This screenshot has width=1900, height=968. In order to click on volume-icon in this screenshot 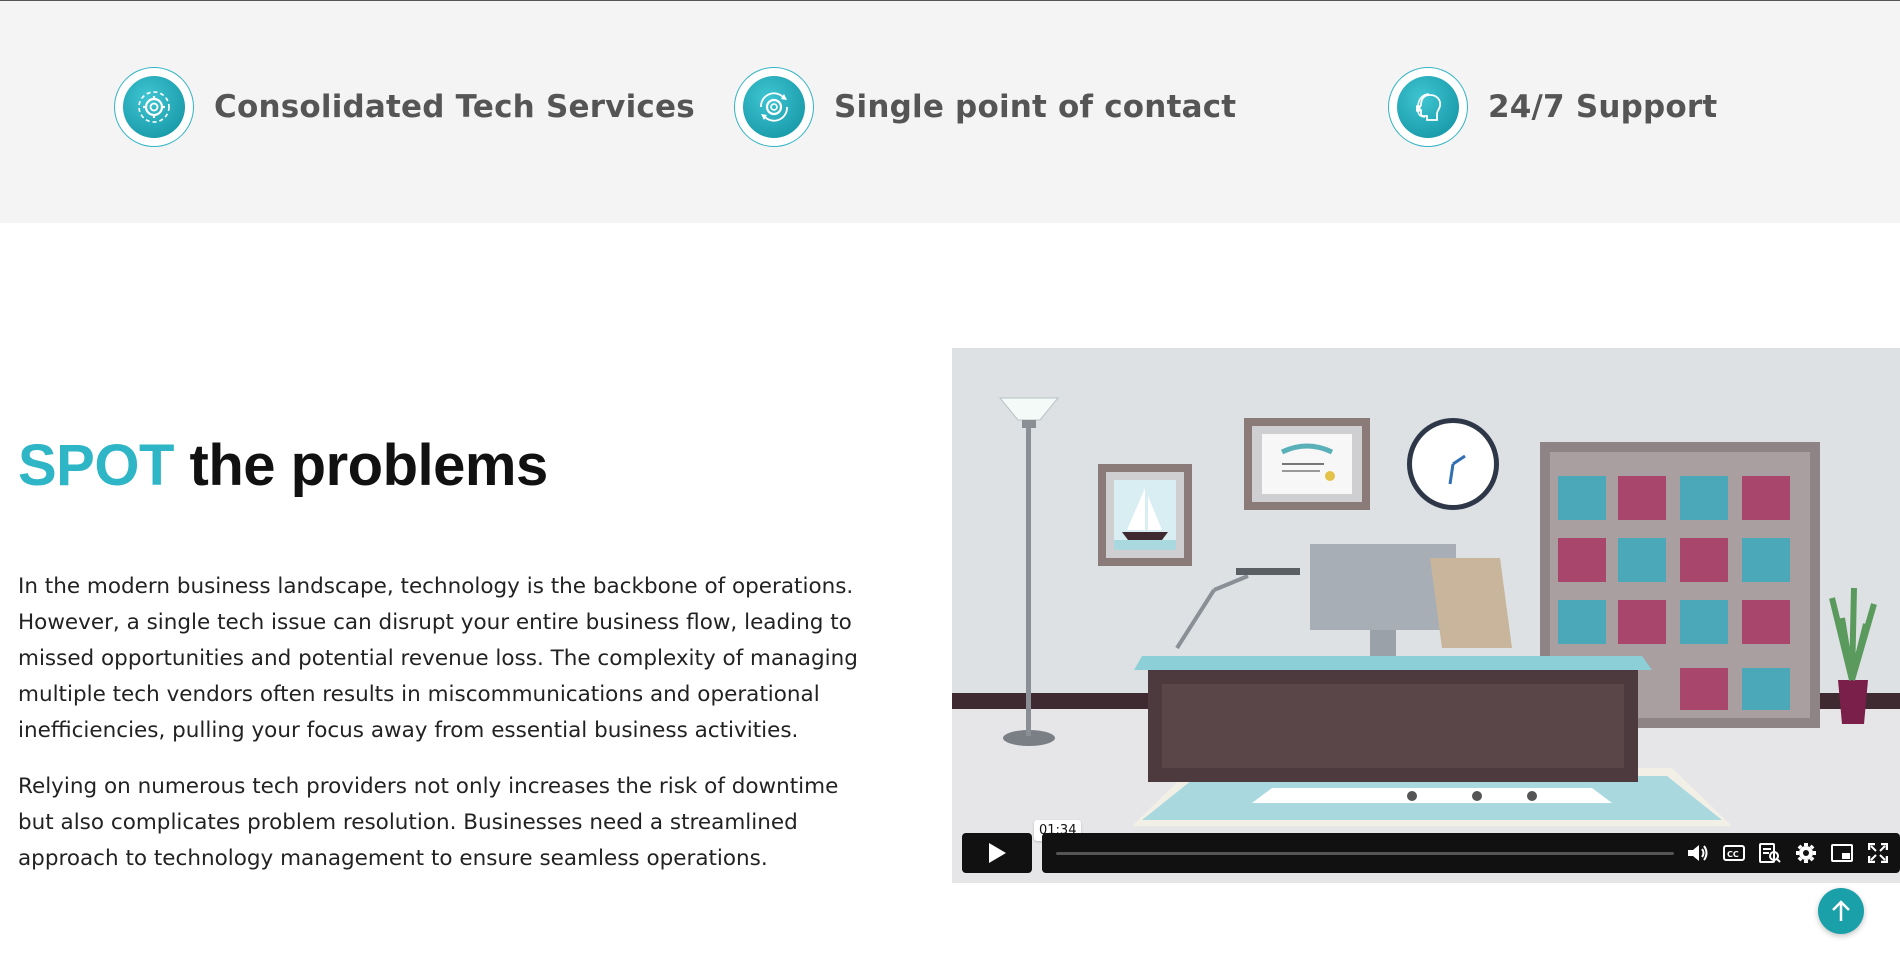, I will do `click(1698, 853)`.